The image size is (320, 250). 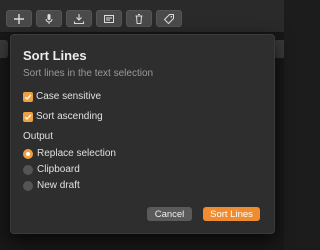 I want to click on clipboard-label: Clipboard, so click(x=58, y=169).